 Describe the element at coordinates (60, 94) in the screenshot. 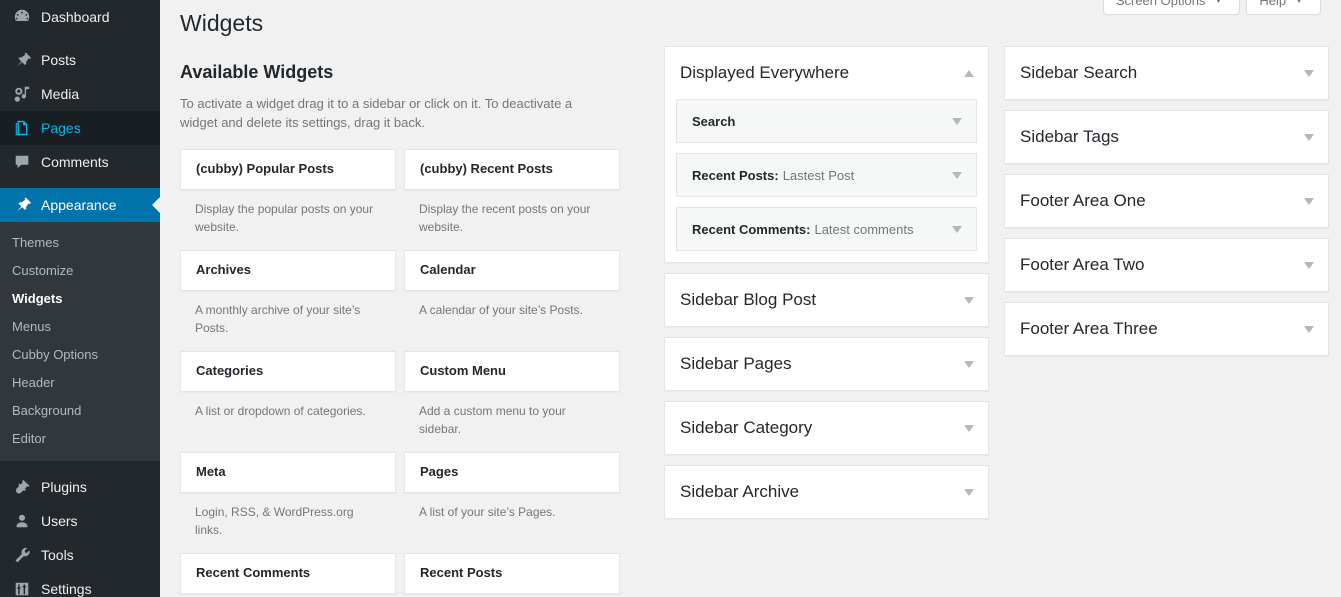

I see `sidebar-item-label: Media` at that location.